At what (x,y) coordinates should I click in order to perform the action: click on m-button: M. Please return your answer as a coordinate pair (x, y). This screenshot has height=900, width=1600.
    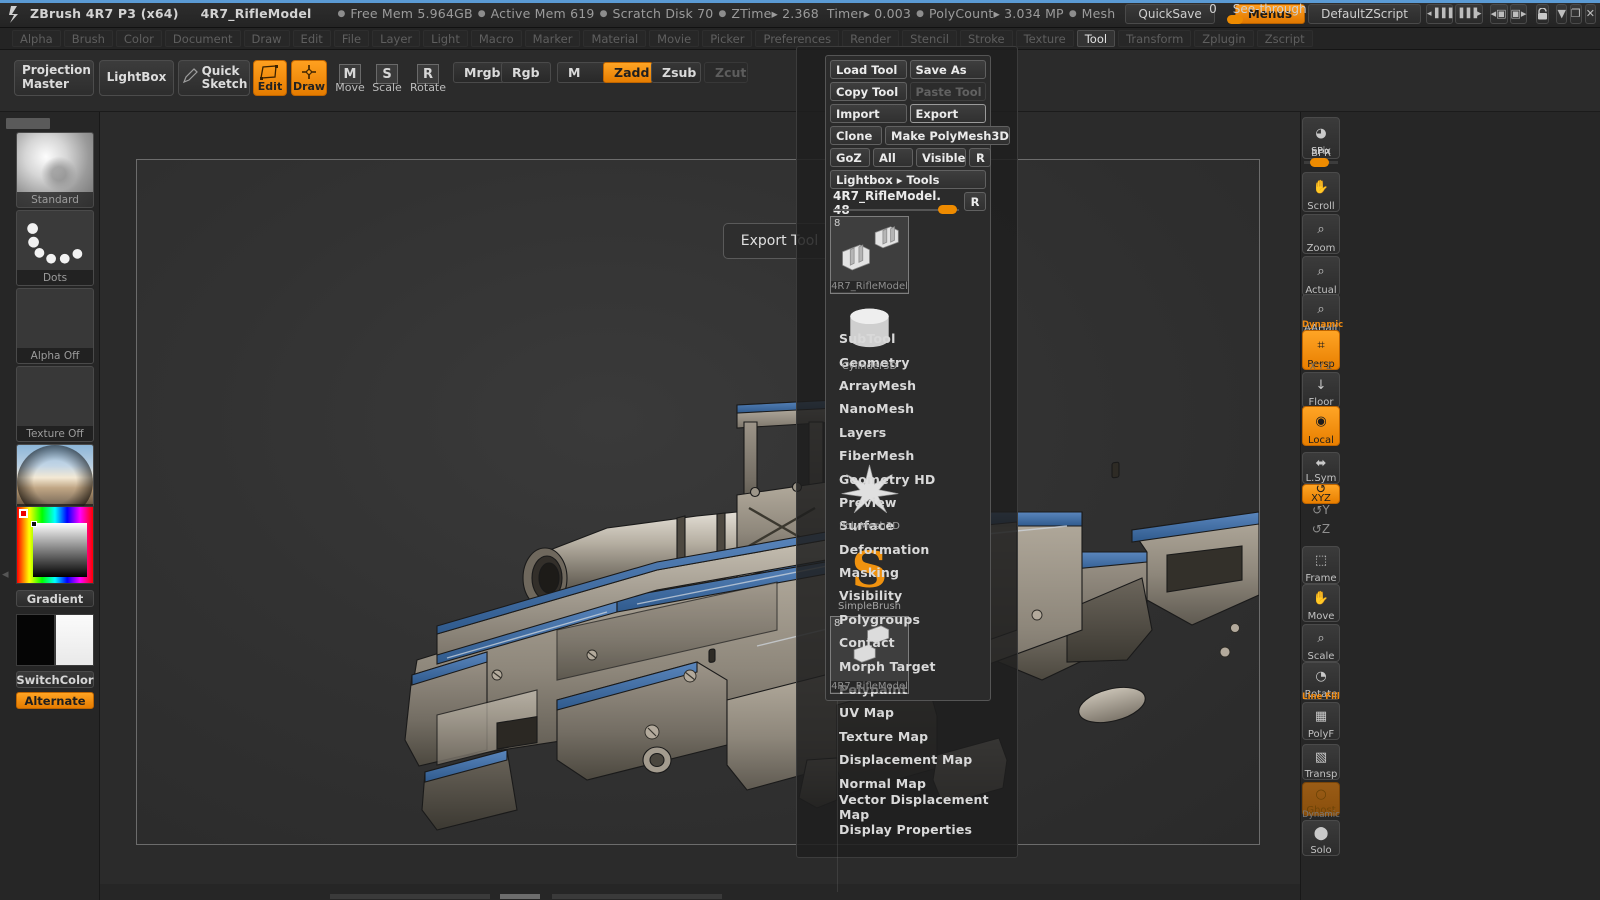
    Looking at the image, I should click on (582, 72).